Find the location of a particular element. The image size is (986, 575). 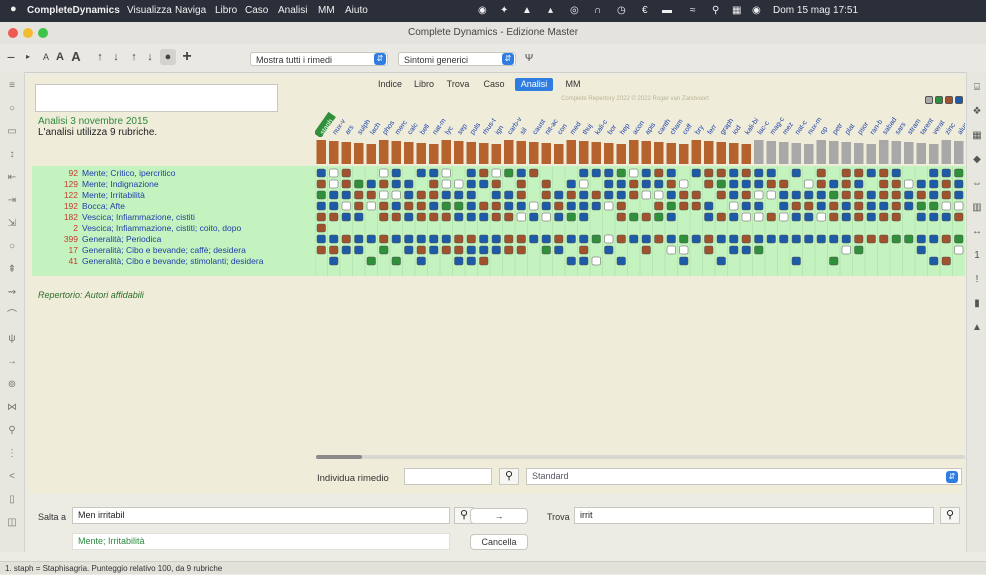

sidebar-tool-icon: ⋮ is located at coordinates (12, 454).